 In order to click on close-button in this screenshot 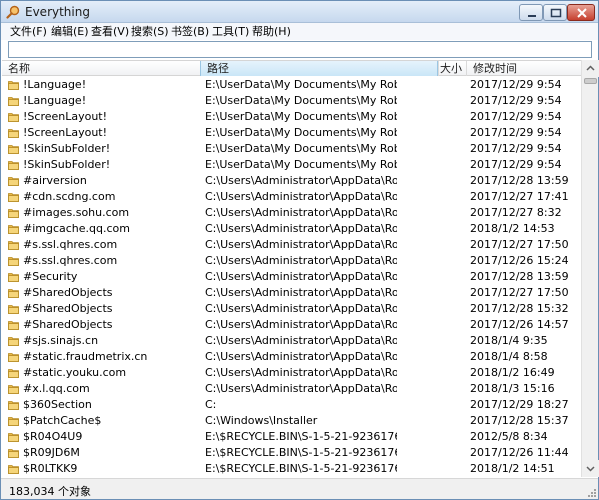, I will do `click(581, 12)`.